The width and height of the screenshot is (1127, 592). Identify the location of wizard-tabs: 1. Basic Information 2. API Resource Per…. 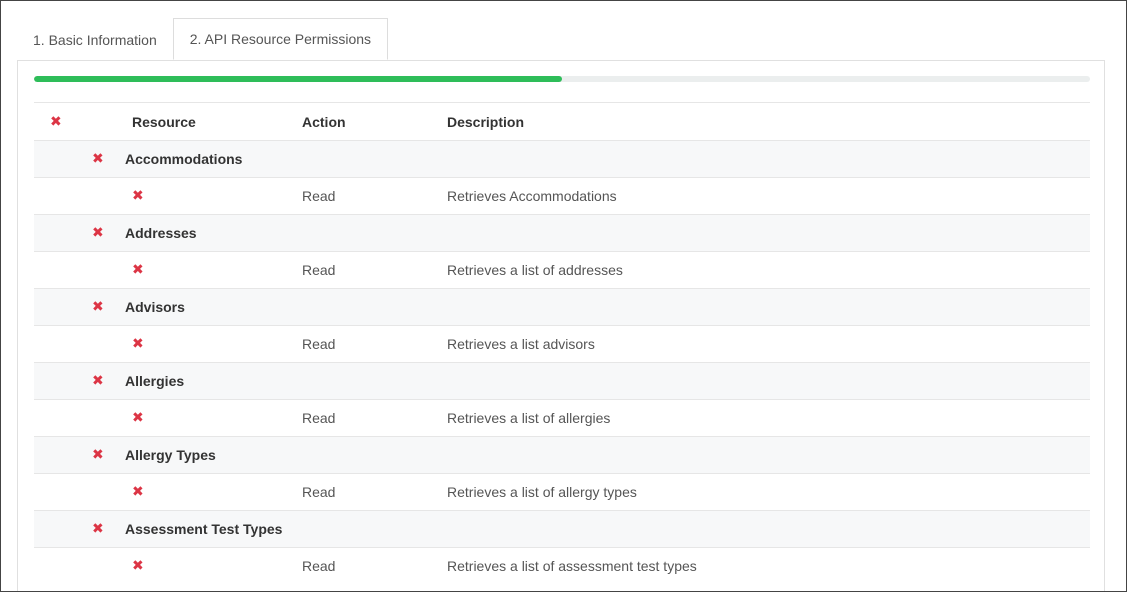
(203, 39).